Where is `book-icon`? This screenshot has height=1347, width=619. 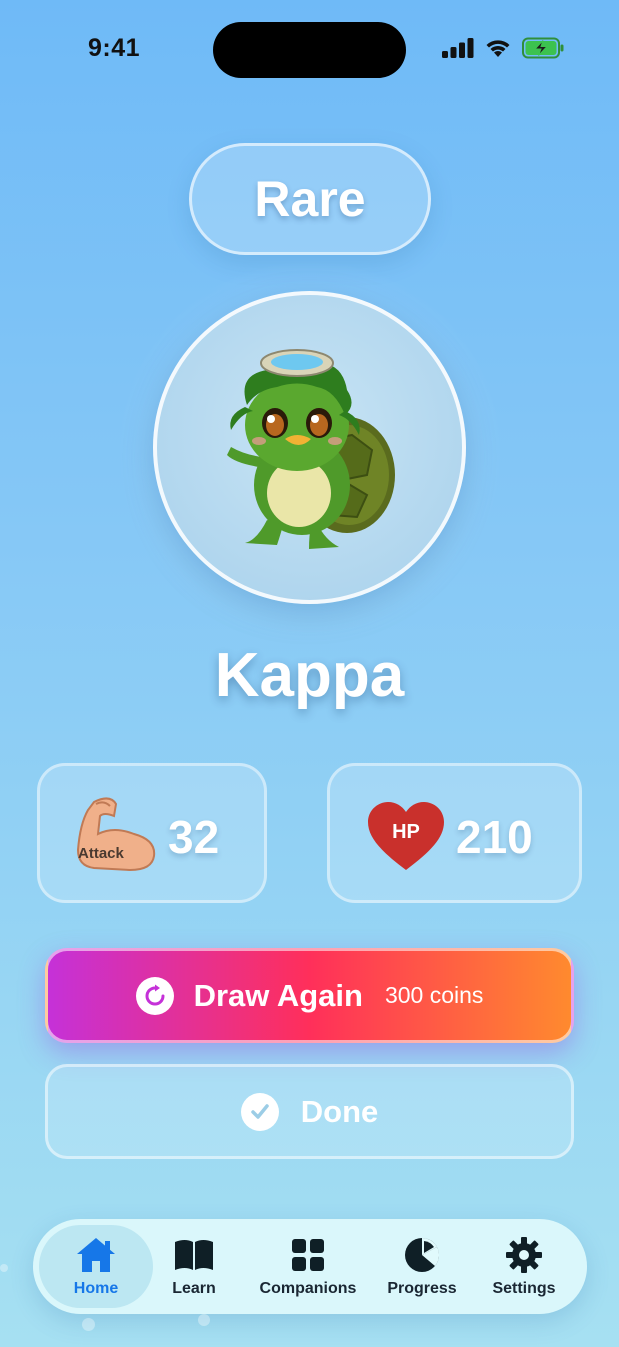
book-icon is located at coordinates (194, 1255).